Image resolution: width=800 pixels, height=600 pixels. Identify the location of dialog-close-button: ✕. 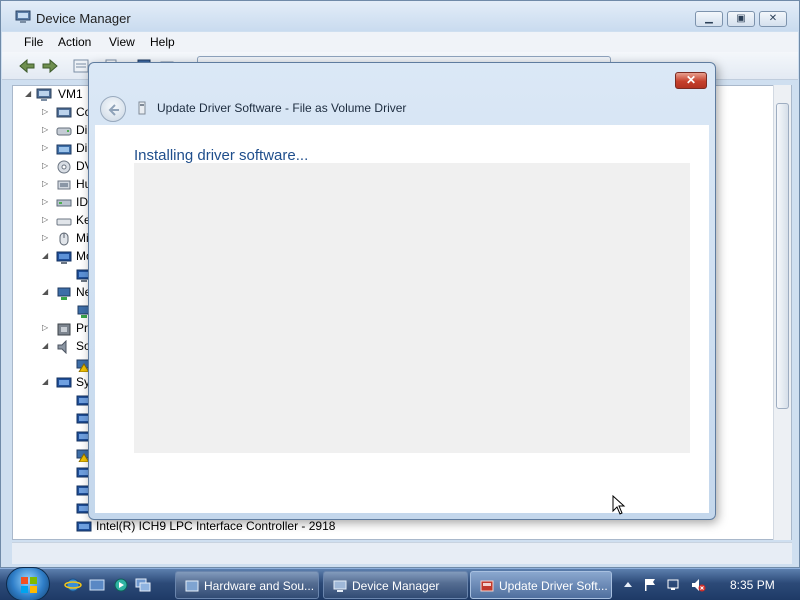
(691, 80).